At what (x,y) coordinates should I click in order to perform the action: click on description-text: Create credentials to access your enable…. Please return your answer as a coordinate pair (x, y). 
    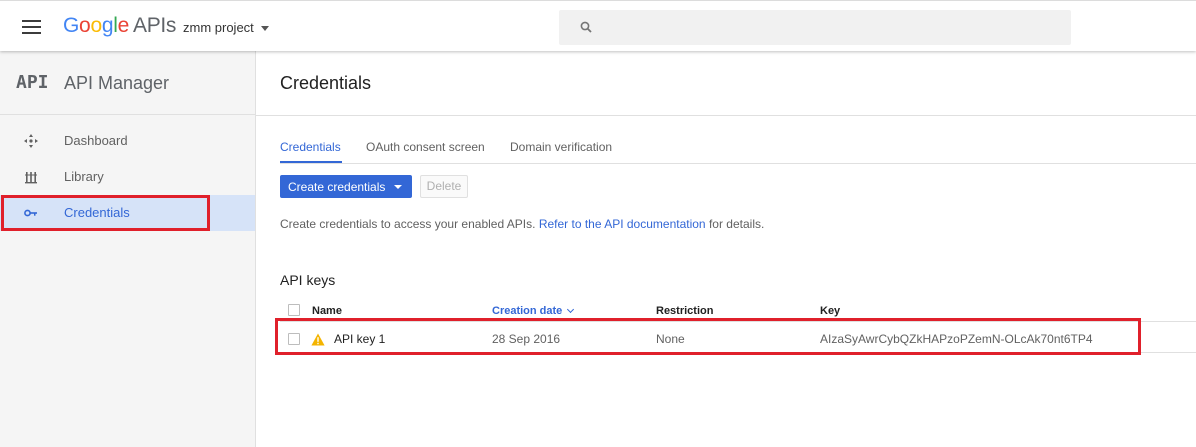
    Looking at the image, I should click on (408, 224).